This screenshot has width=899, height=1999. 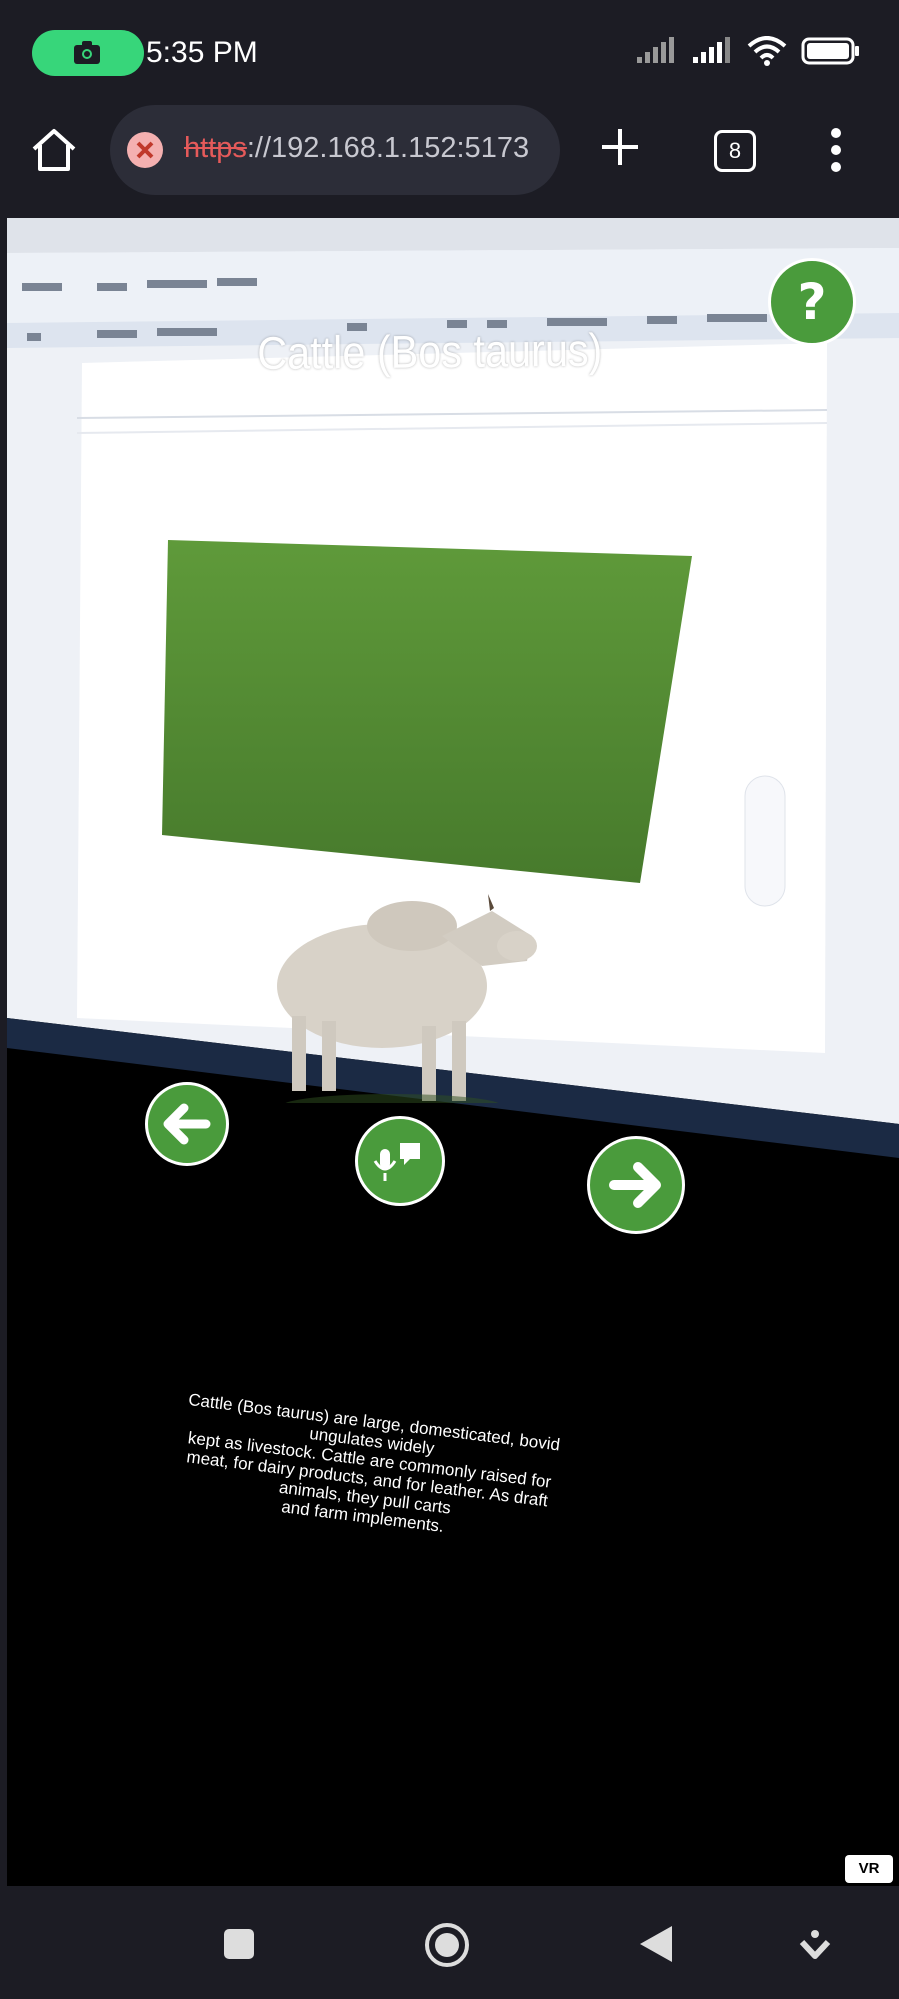 I want to click on clock: 5:35 PM, so click(x=202, y=52).